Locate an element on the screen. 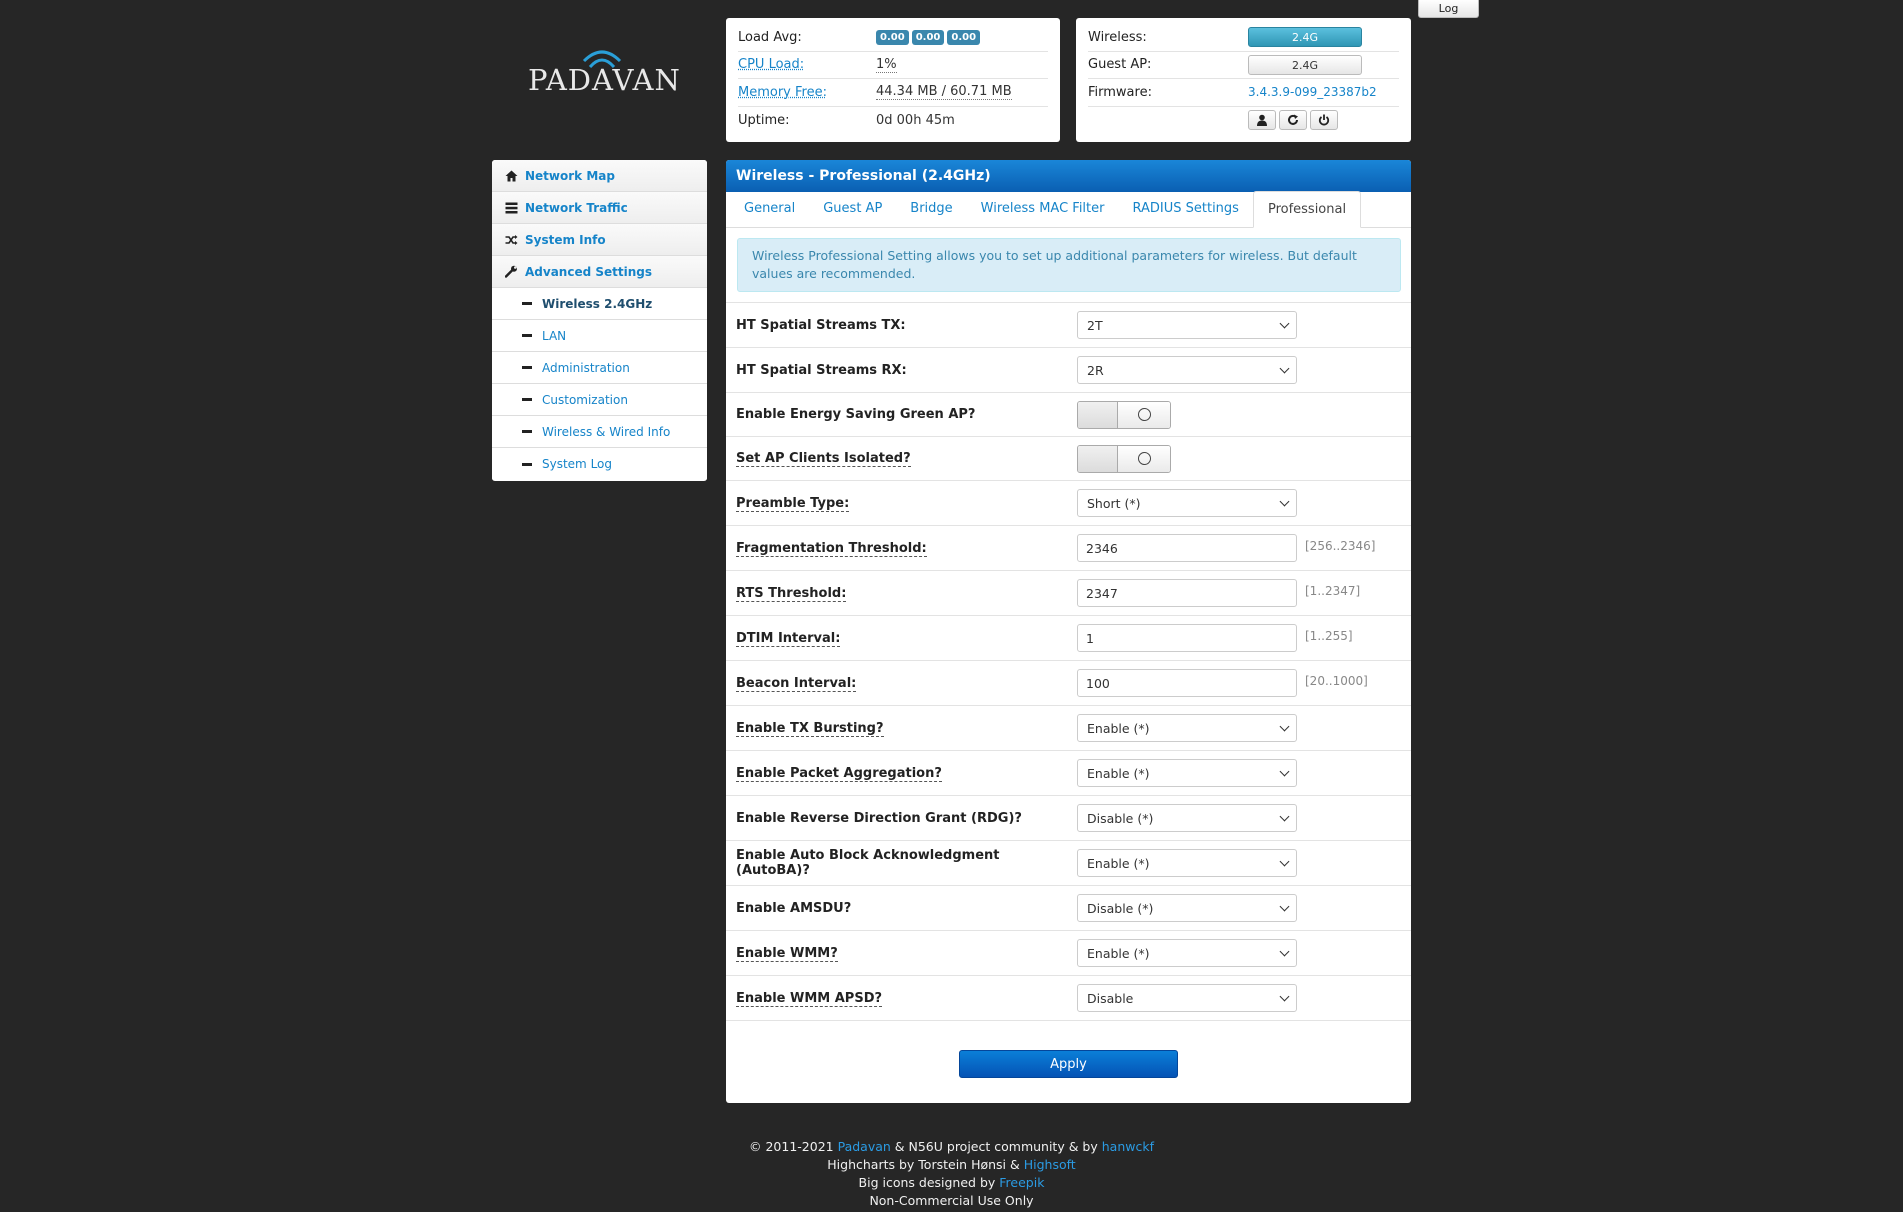 The height and width of the screenshot is (1212, 1903). tx-bursting-row: Enable TX Bursting? Enable (*) is located at coordinates (1068, 727).